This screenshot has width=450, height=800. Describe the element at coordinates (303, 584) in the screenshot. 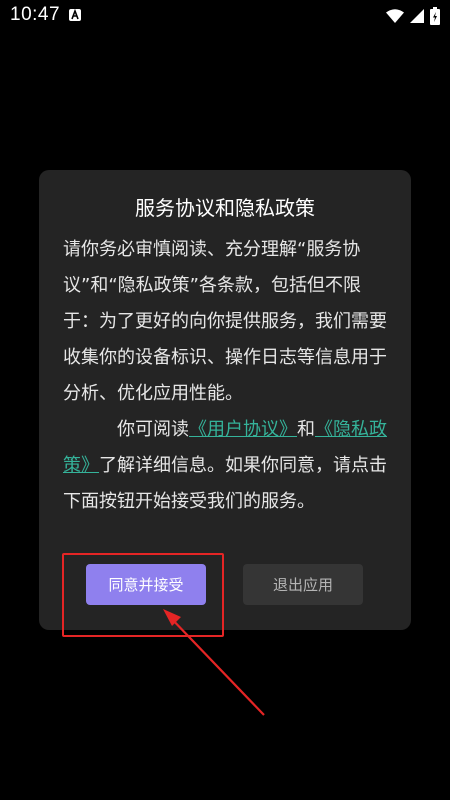

I see `exit-app-button: 退出应用` at that location.